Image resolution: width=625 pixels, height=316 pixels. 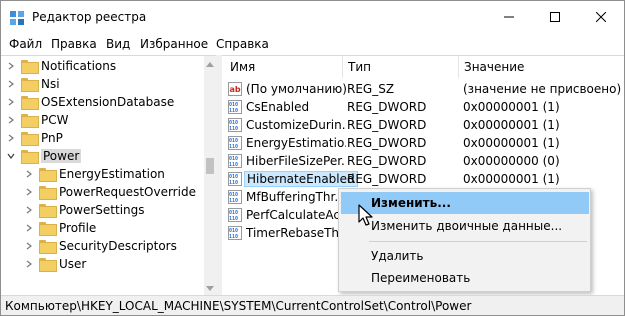 I want to click on maximize-button, so click(x=555, y=17).